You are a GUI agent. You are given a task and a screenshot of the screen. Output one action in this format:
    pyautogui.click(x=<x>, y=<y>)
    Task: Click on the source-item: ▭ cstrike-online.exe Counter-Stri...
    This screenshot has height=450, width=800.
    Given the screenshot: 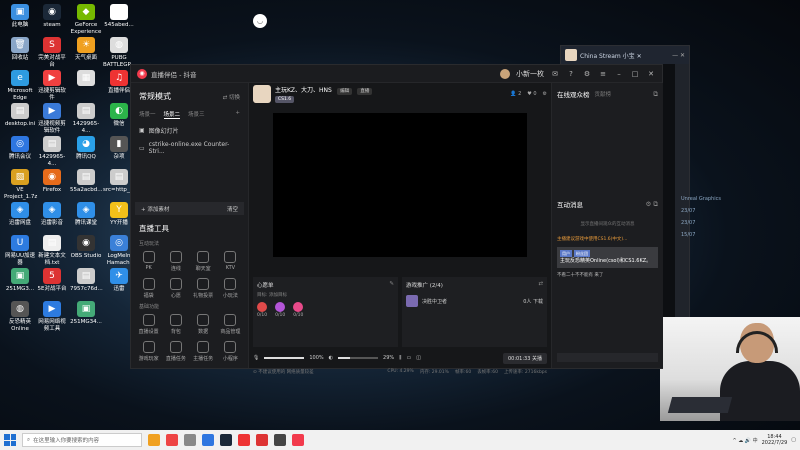 What is the action you would take?
    pyautogui.click(x=189, y=148)
    